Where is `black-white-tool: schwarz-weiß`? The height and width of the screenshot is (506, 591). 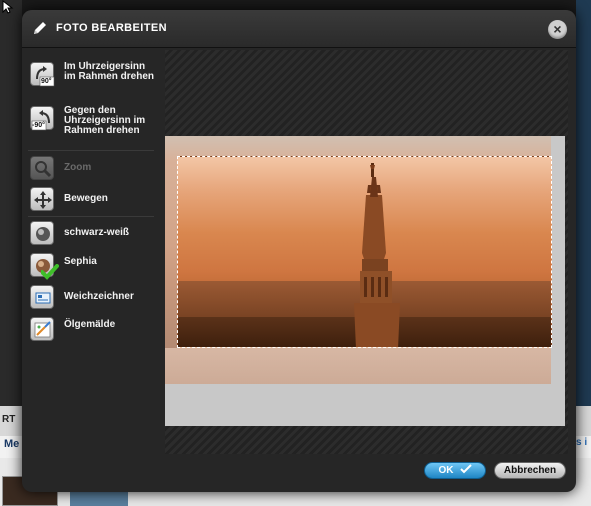
black-white-tool: schwarz-weiß is located at coordinates (94, 233).